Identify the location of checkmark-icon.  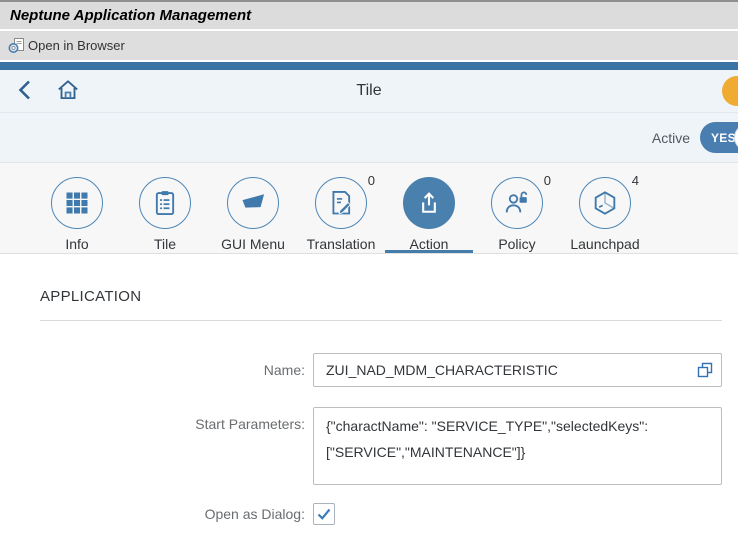
(324, 514).